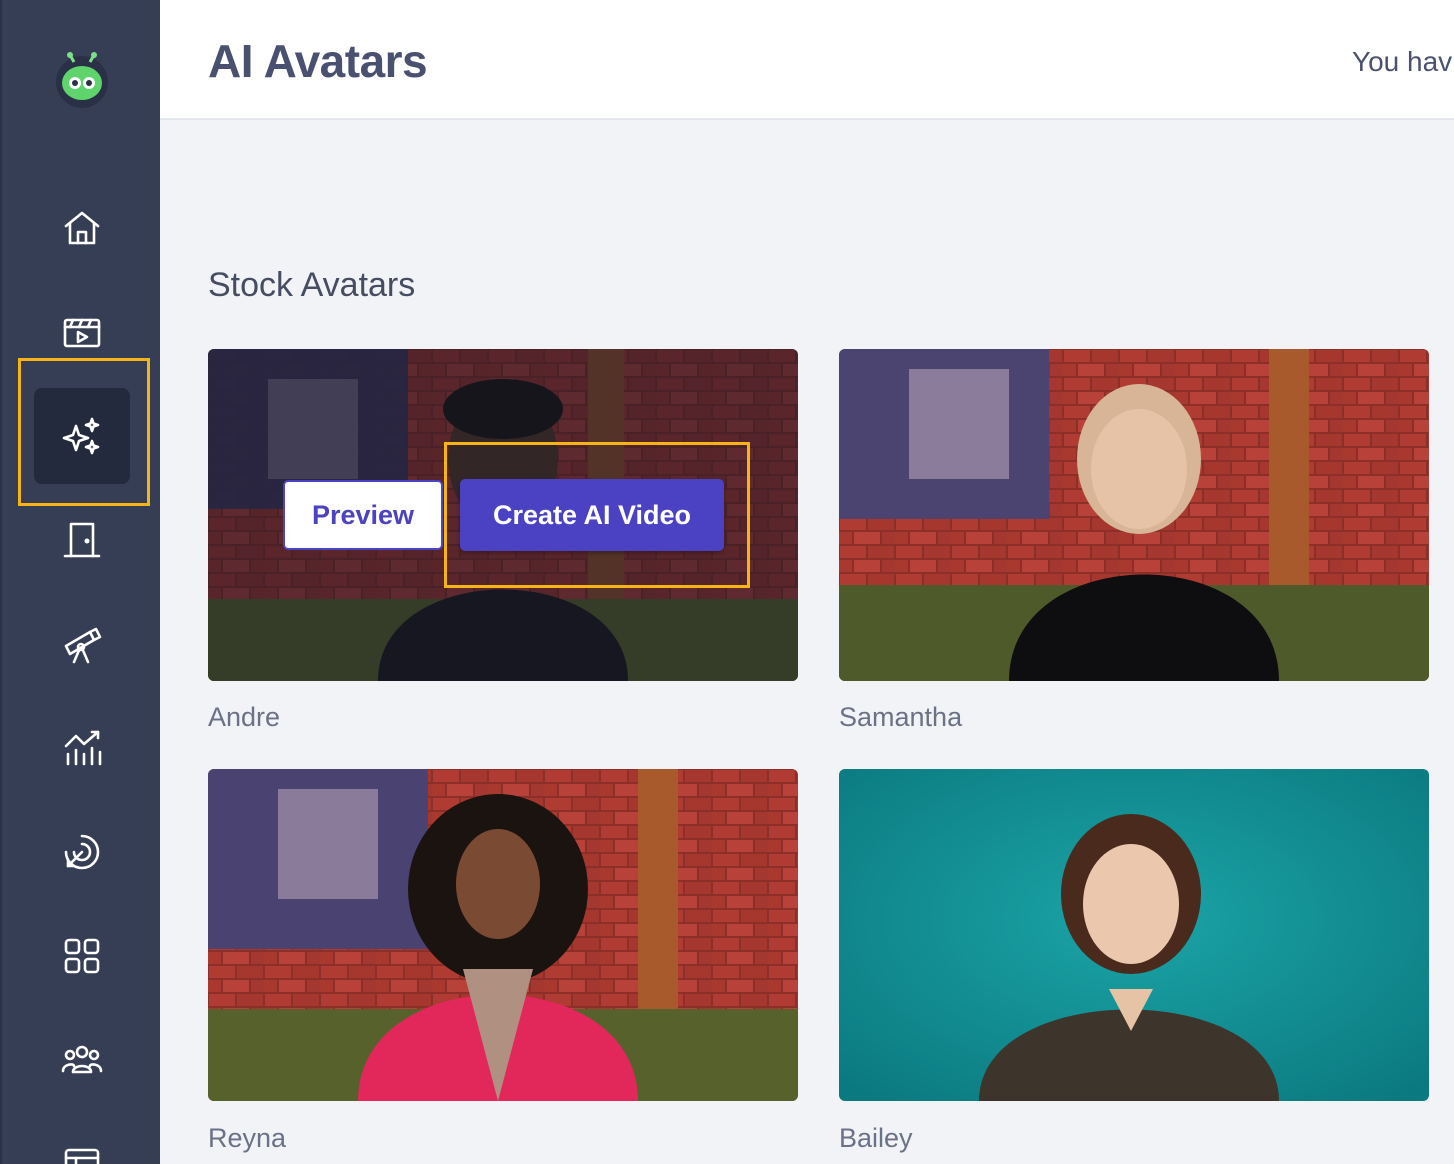  I want to click on team-icon, so click(82, 1059).